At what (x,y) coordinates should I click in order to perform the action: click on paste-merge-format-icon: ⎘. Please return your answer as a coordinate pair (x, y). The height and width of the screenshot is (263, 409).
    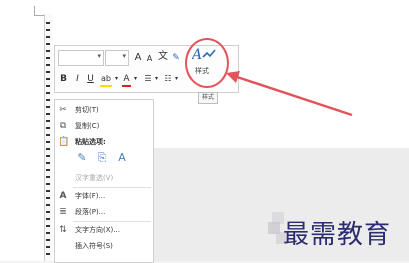
    Looking at the image, I should click on (102, 158).